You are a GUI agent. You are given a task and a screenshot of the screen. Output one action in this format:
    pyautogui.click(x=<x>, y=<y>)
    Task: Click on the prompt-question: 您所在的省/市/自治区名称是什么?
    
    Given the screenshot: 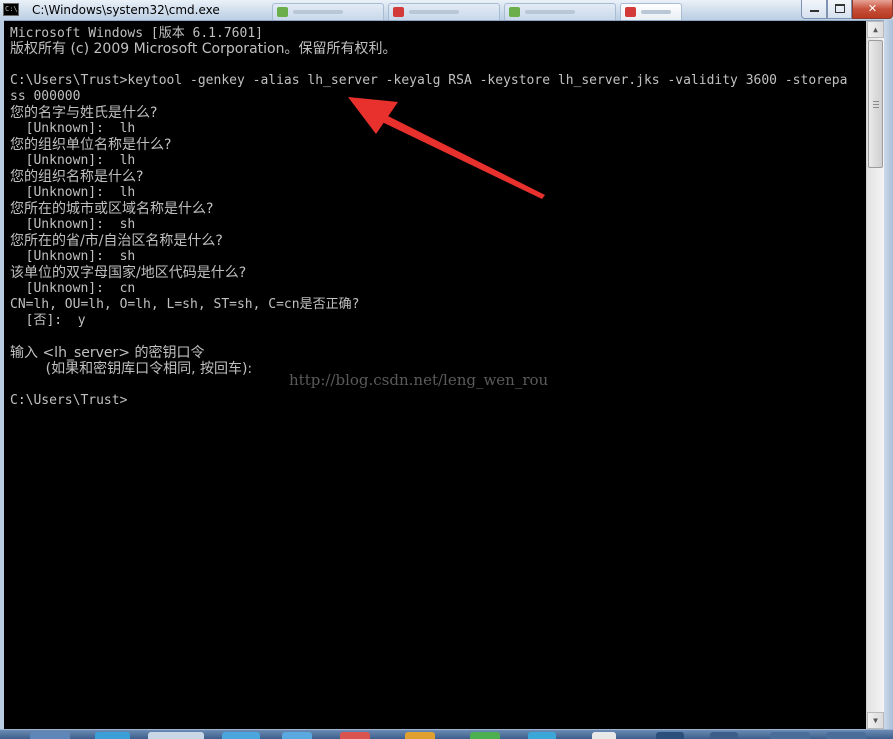 What is the action you would take?
    pyautogui.click(x=116, y=241)
    